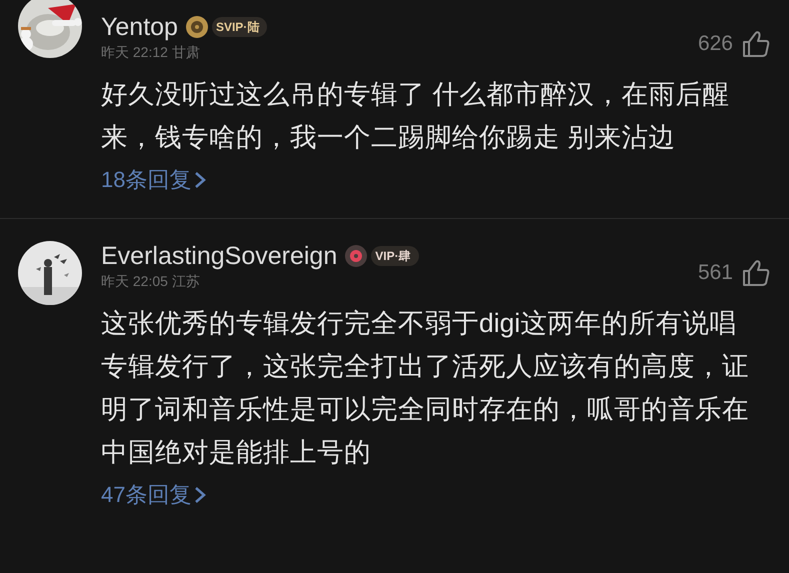  What do you see at coordinates (139, 27) in the screenshot?
I see `username: Yentop` at bounding box center [139, 27].